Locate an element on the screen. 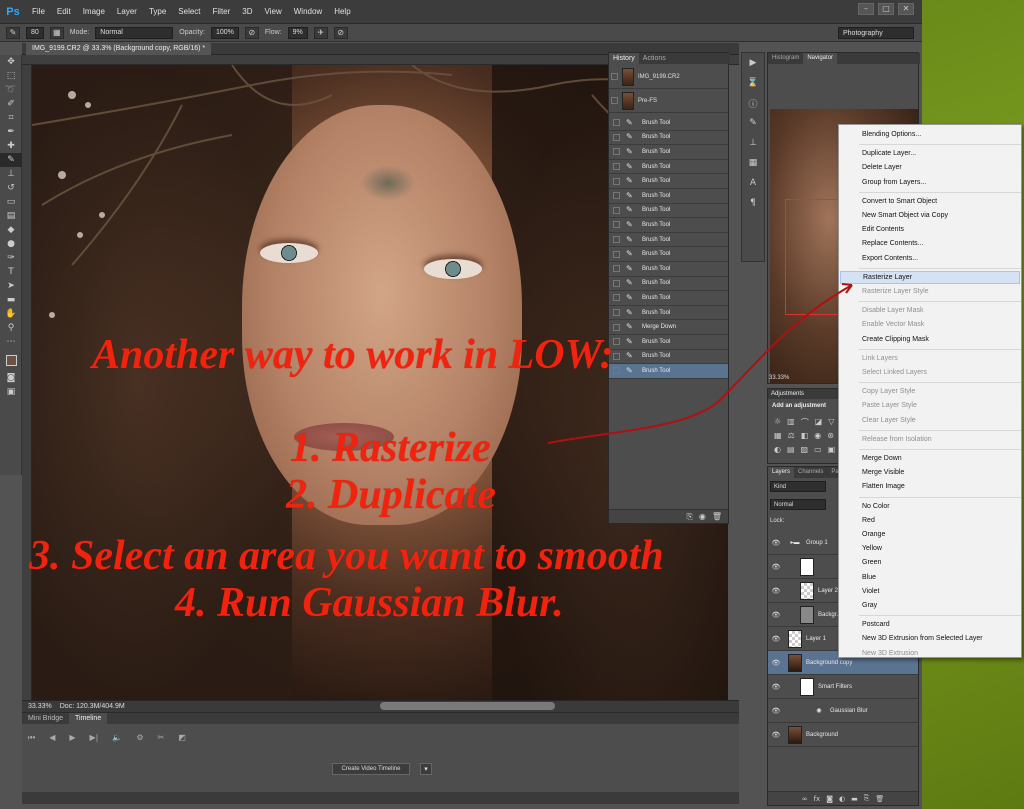 The height and width of the screenshot is (809, 1024). tab-histogram: Histogram is located at coordinates (785, 58).